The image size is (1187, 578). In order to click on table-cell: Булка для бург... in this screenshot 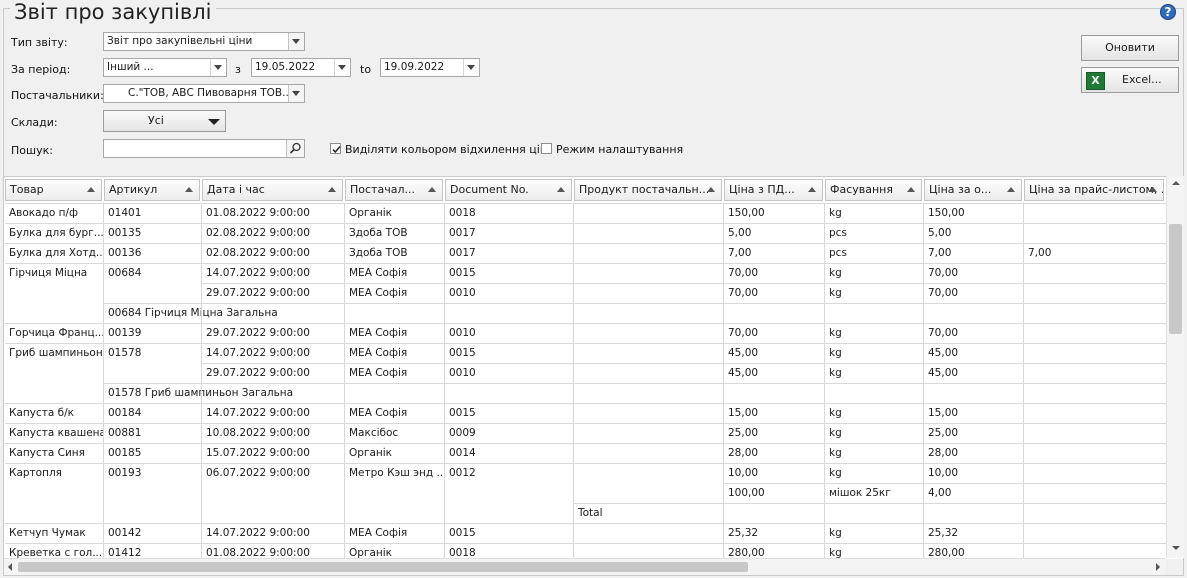, I will do `click(56, 233)`.